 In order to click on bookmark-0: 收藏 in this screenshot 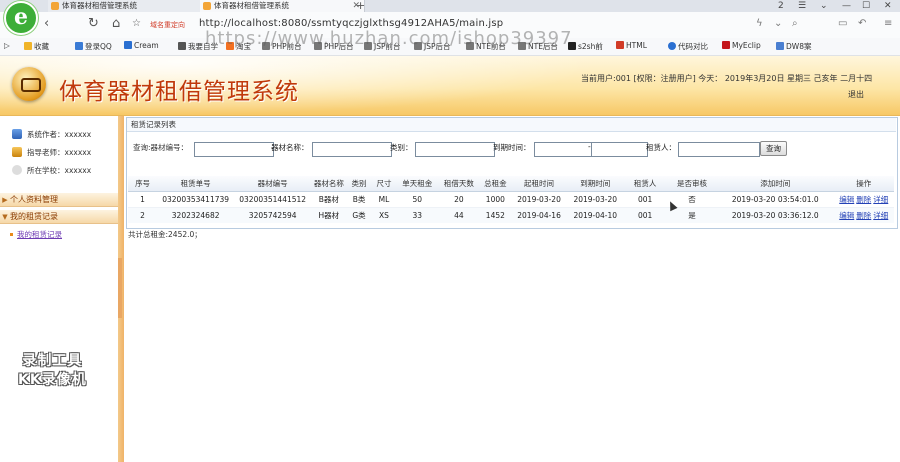, I will do `click(36, 46)`.